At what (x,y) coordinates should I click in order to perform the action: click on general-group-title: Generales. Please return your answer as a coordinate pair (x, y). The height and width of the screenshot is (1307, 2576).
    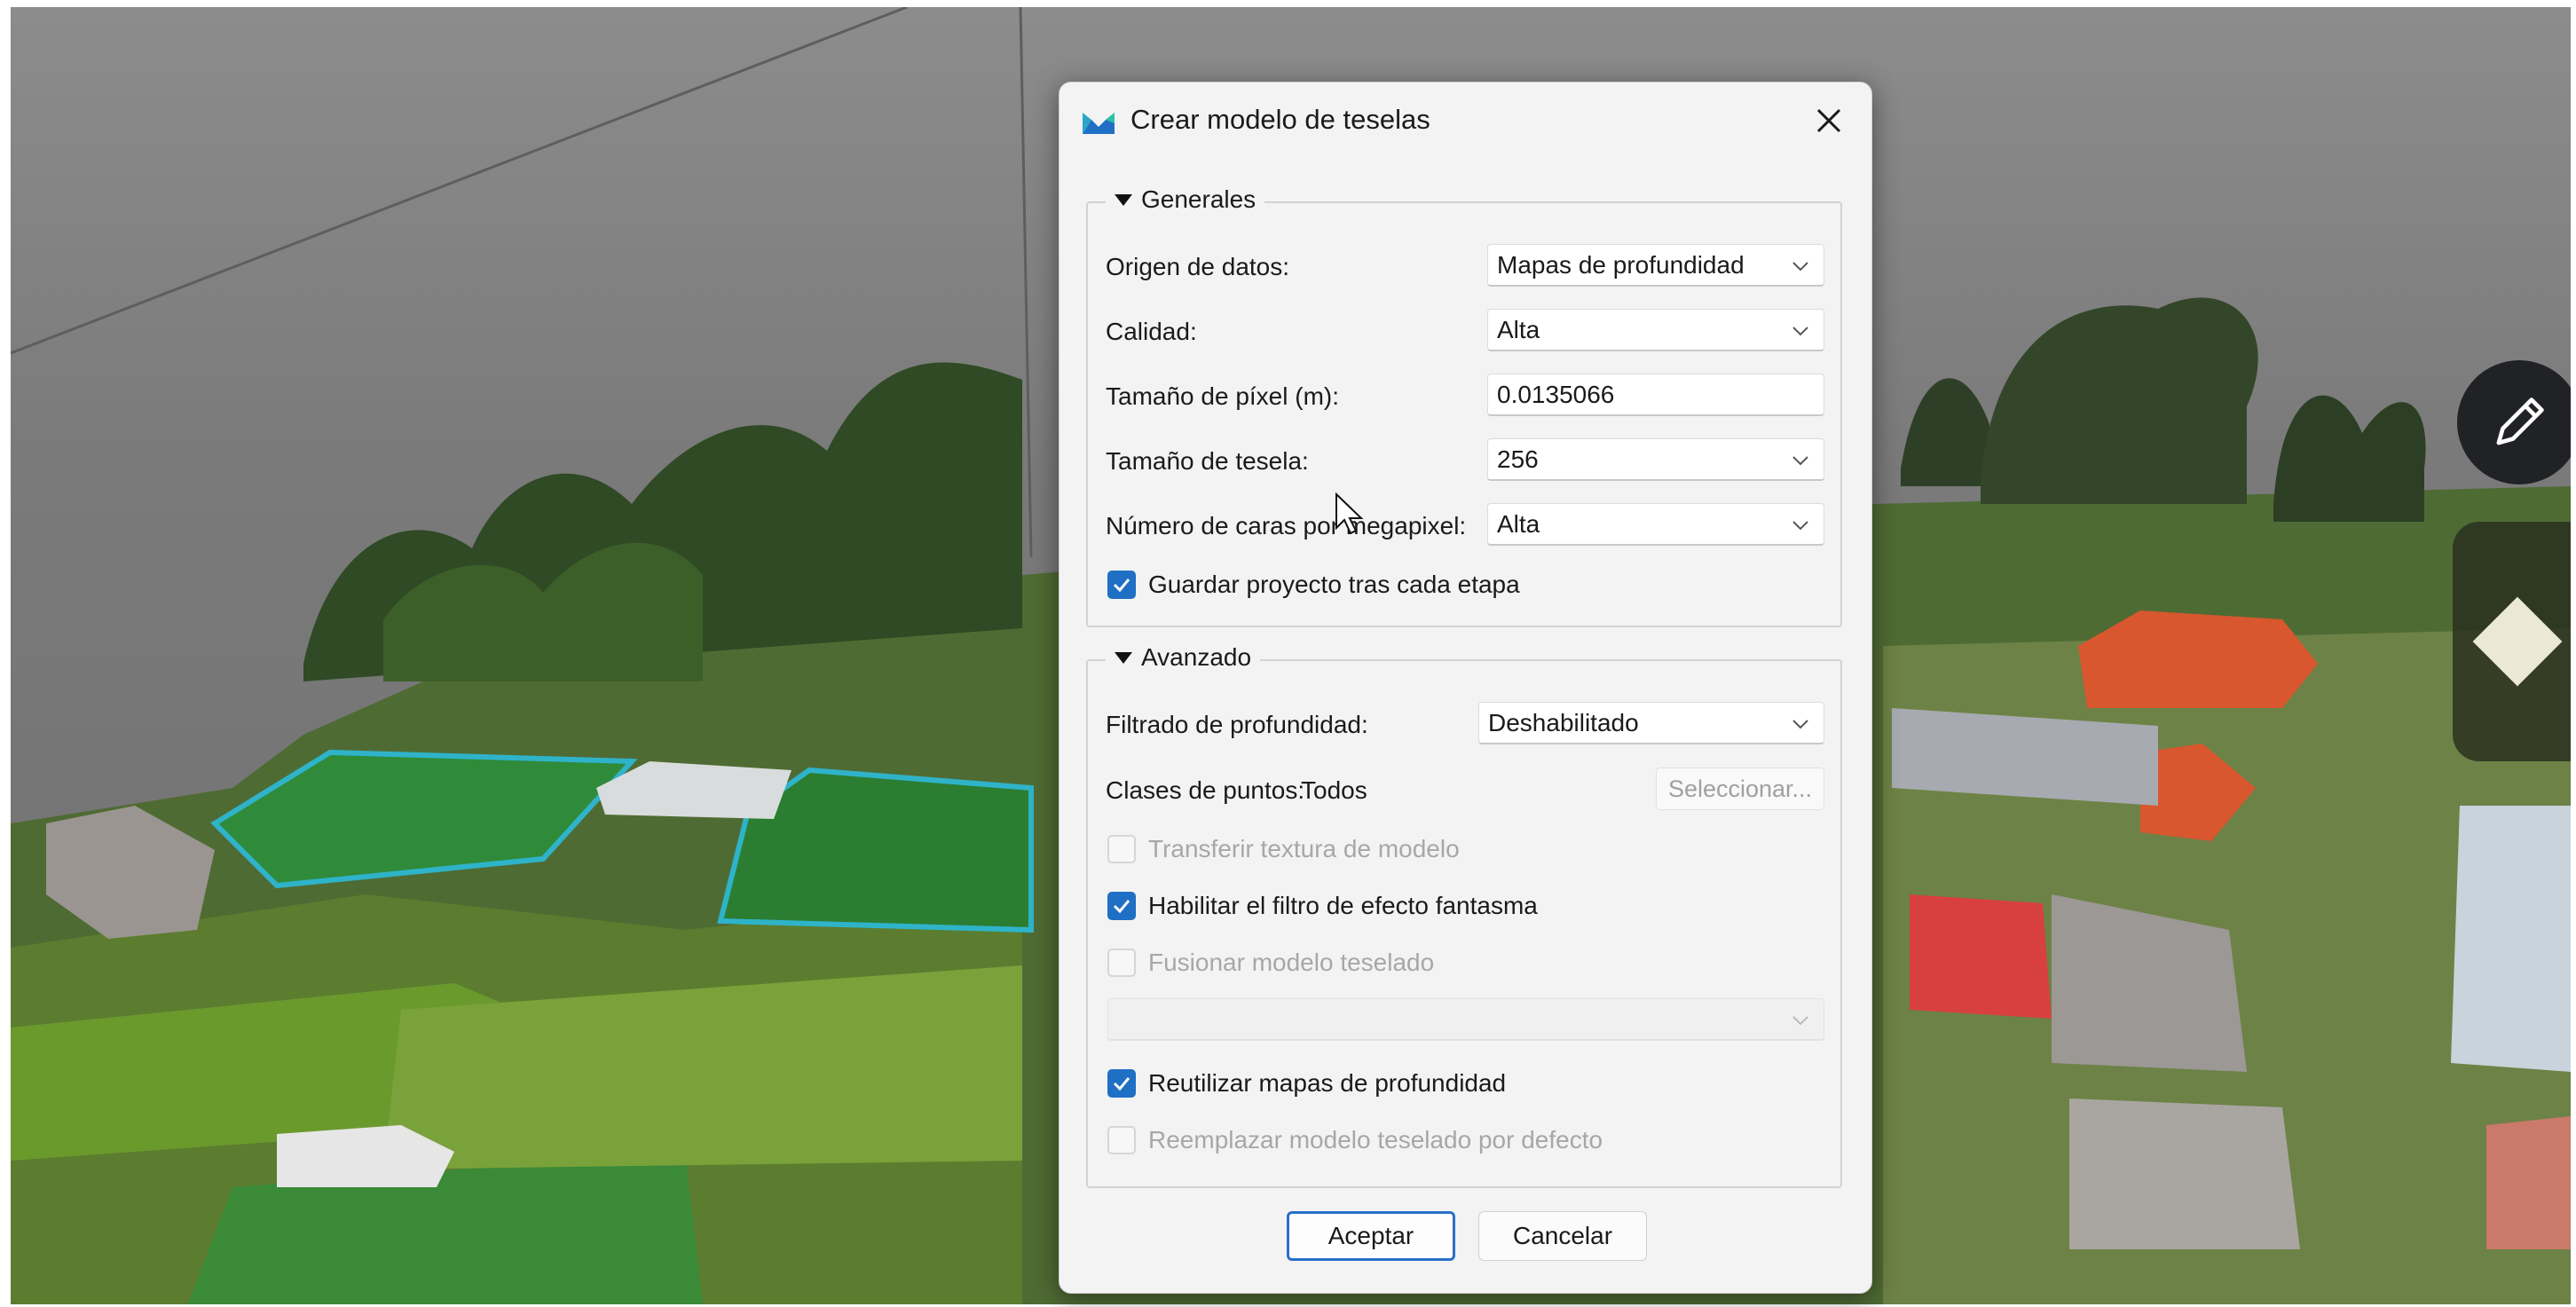
    Looking at the image, I should click on (1198, 199).